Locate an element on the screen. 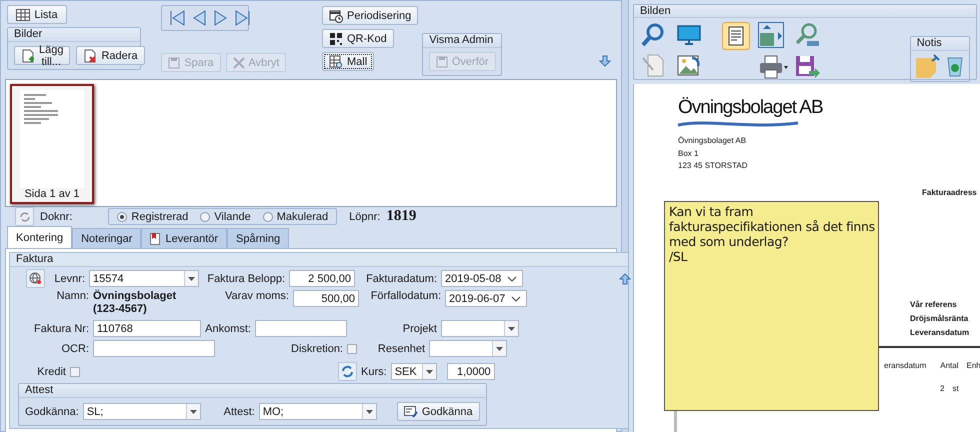 This screenshot has height=432, width=980. floppy-export-icon is located at coordinates (807, 67).